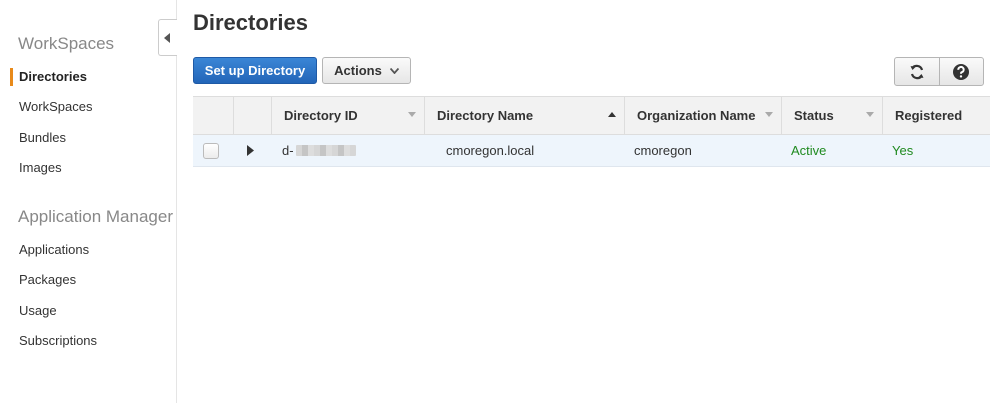 Image resolution: width=990 pixels, height=403 pixels. I want to click on redacted-id, so click(325, 150).